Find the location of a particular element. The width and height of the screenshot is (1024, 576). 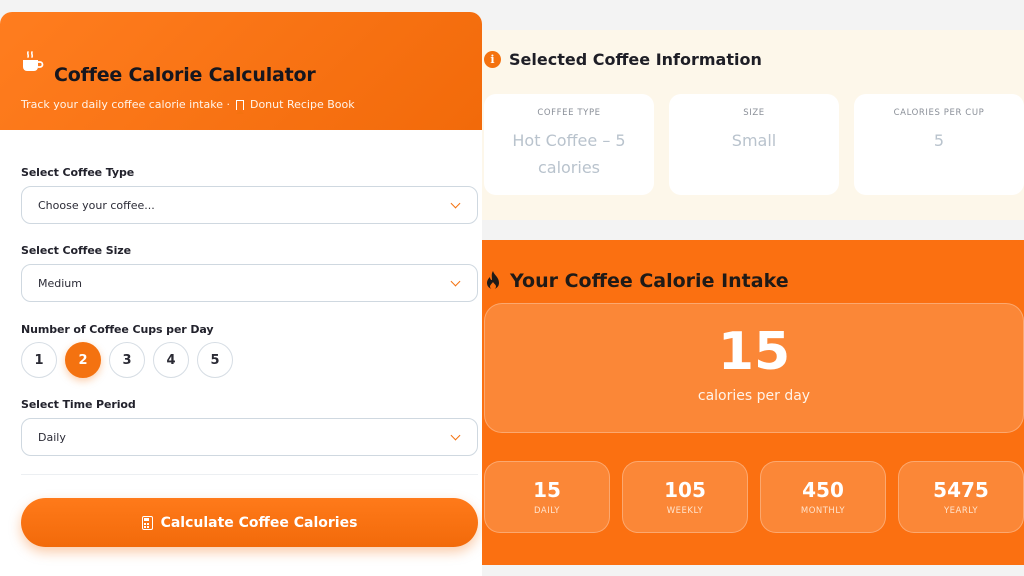

divider is located at coordinates (249, 474).